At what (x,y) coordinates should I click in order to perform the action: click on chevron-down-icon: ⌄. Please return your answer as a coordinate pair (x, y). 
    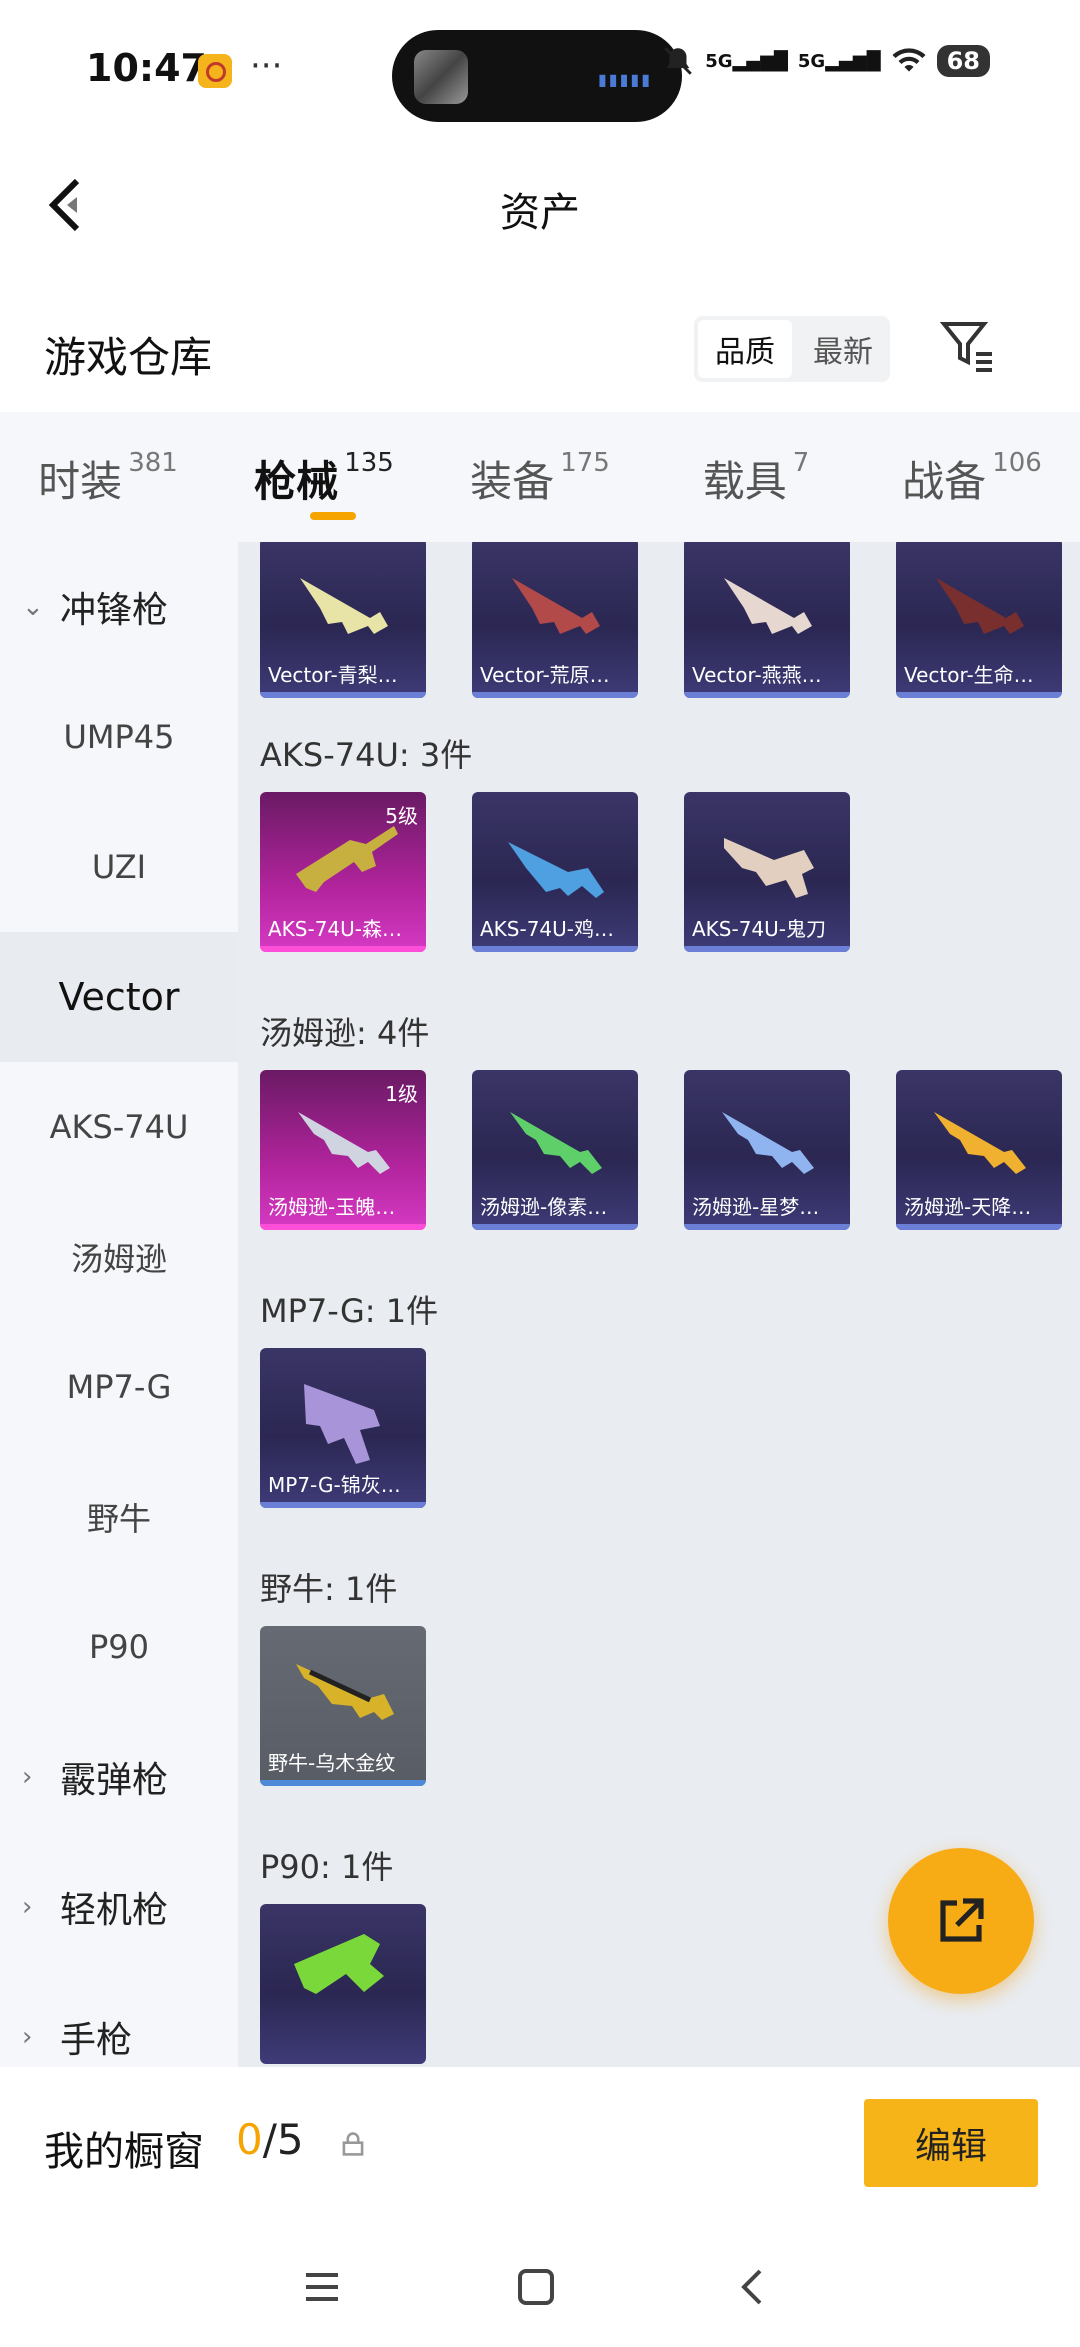
    Looking at the image, I should click on (33, 607).